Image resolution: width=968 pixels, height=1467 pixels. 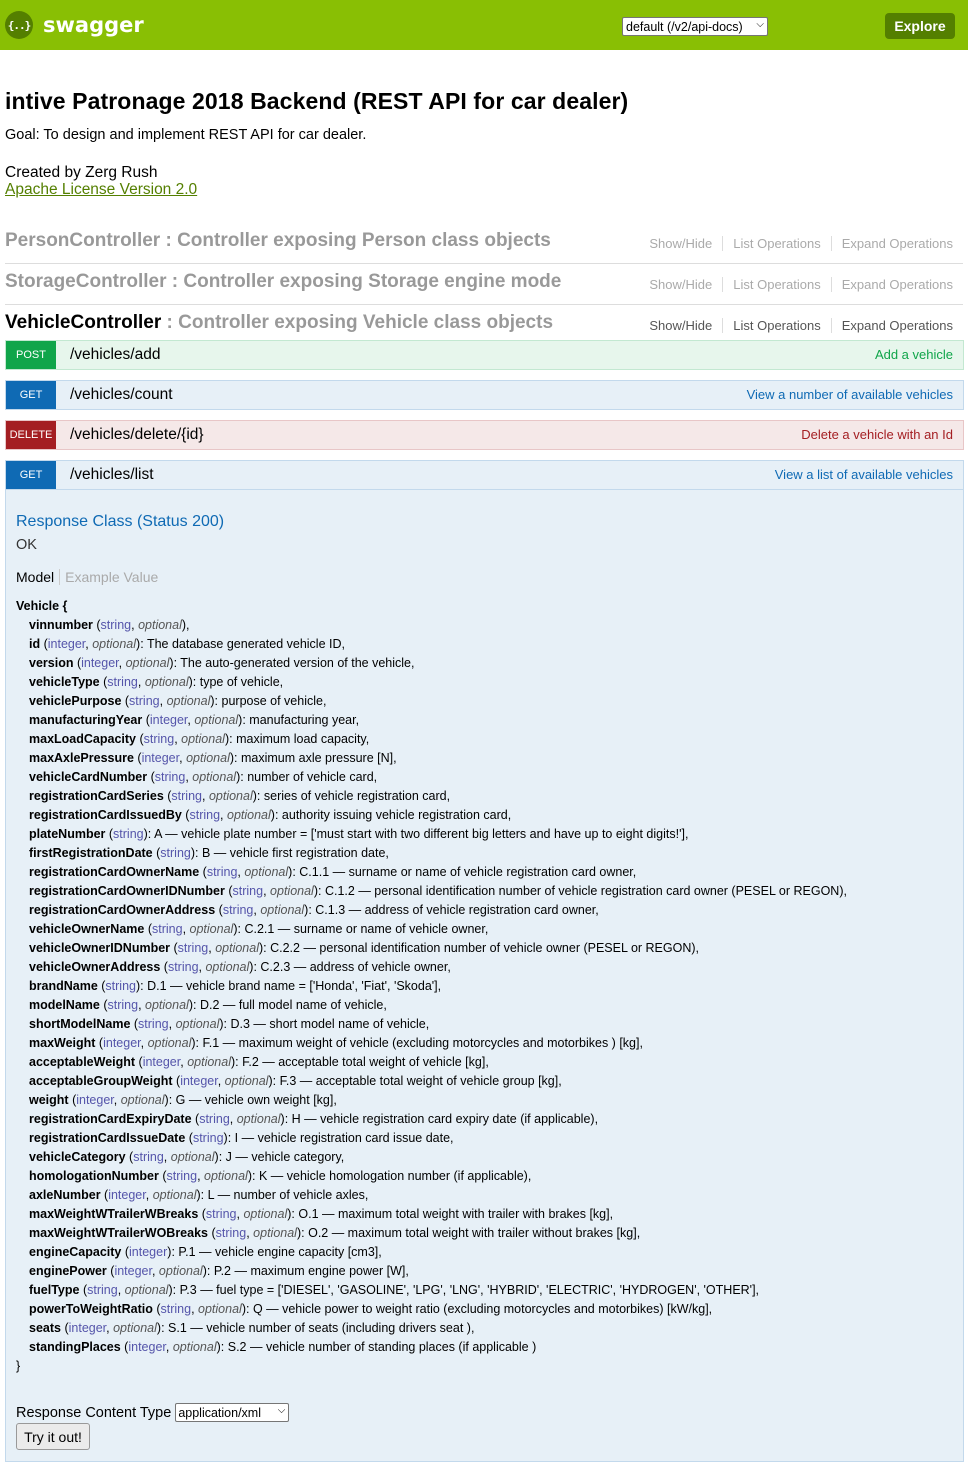 What do you see at coordinates (115, 355) in the screenshot?
I see `operation-path: /vehicles/add` at bounding box center [115, 355].